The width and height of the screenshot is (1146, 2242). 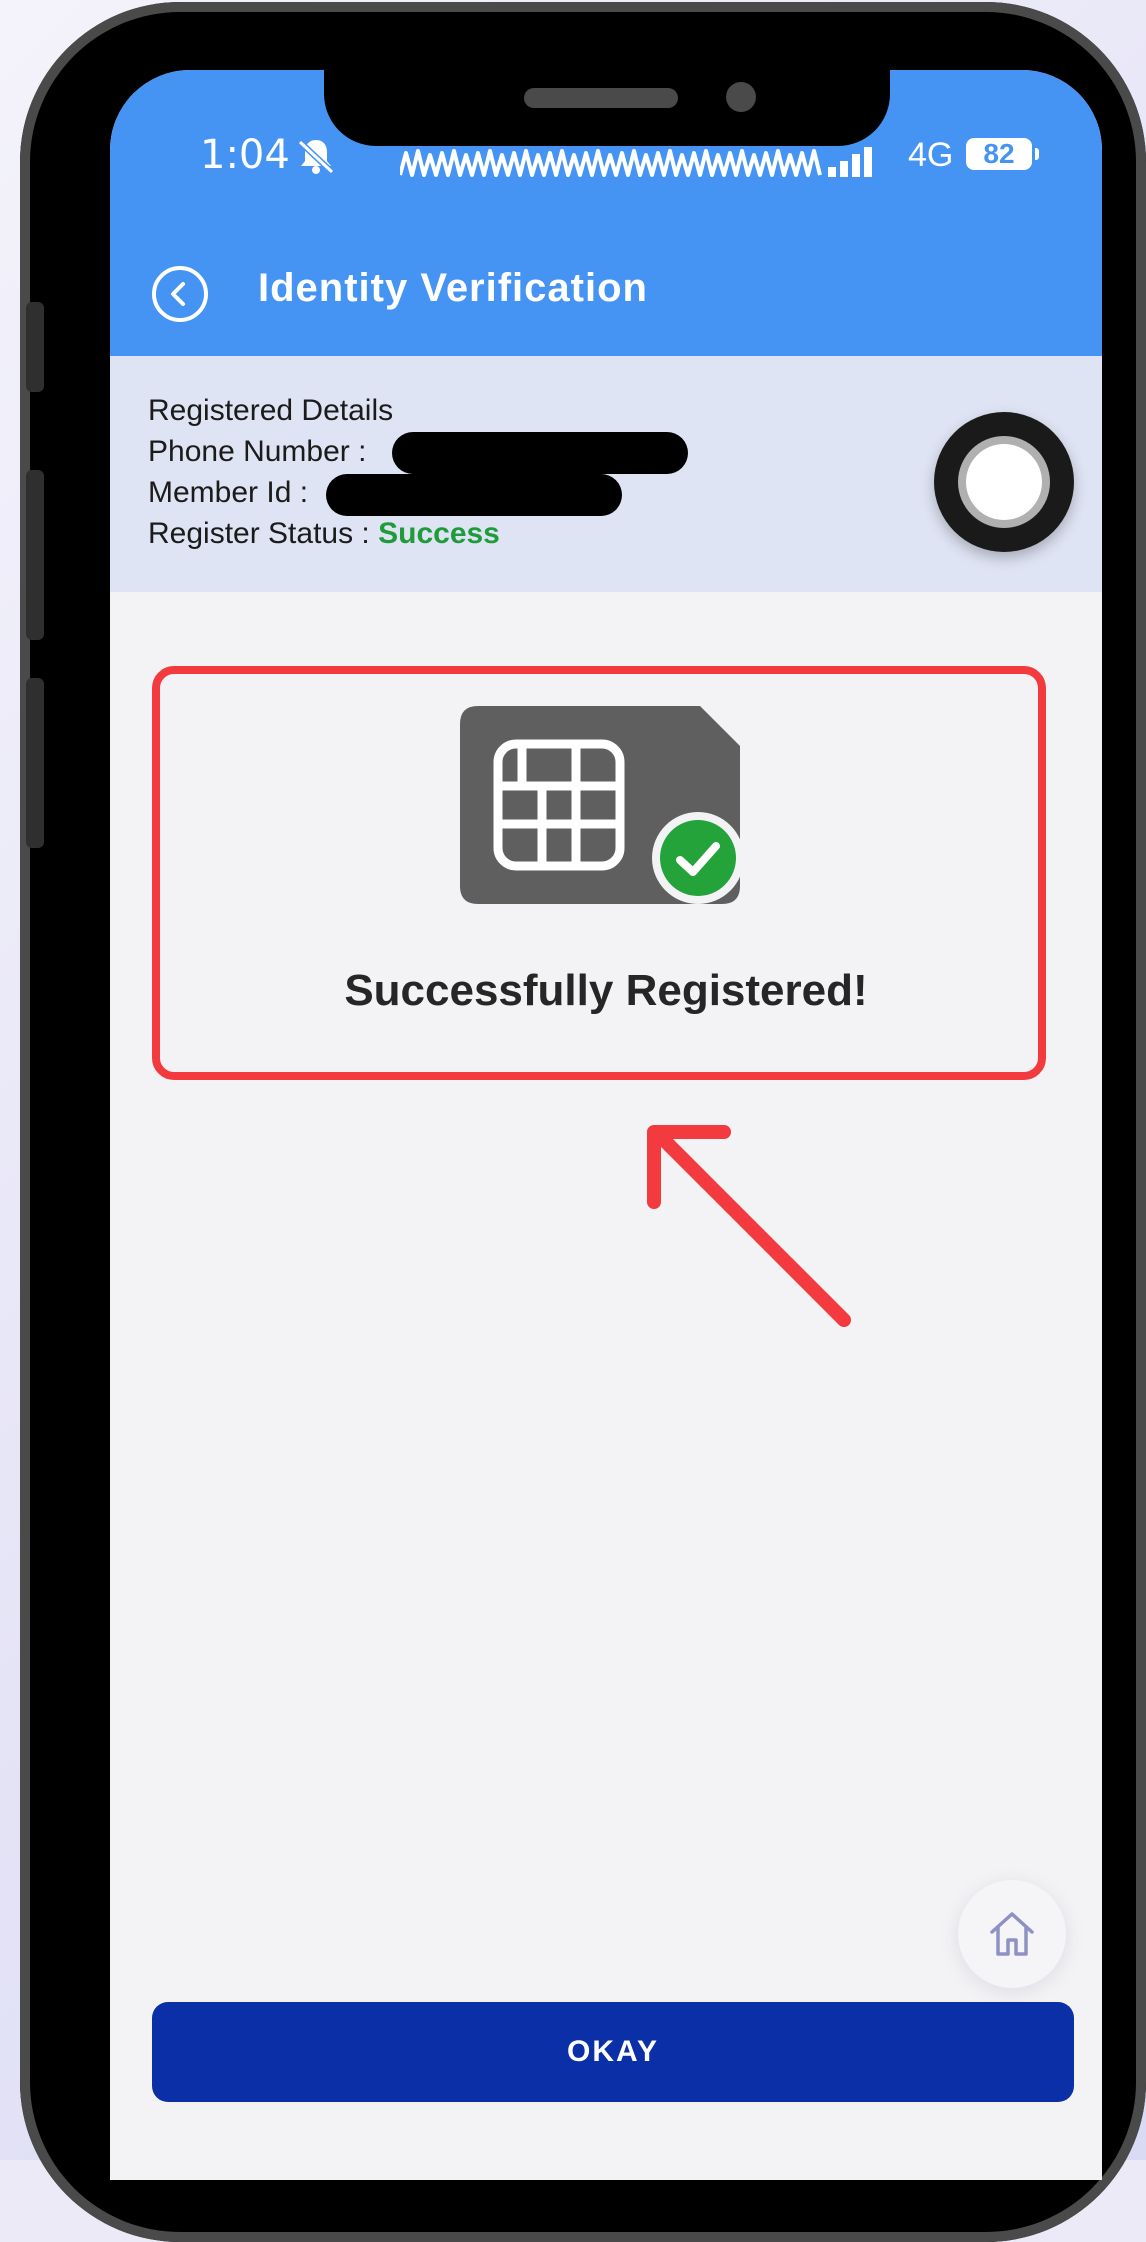 I want to click on phone-number-redaction, so click(x=540, y=453).